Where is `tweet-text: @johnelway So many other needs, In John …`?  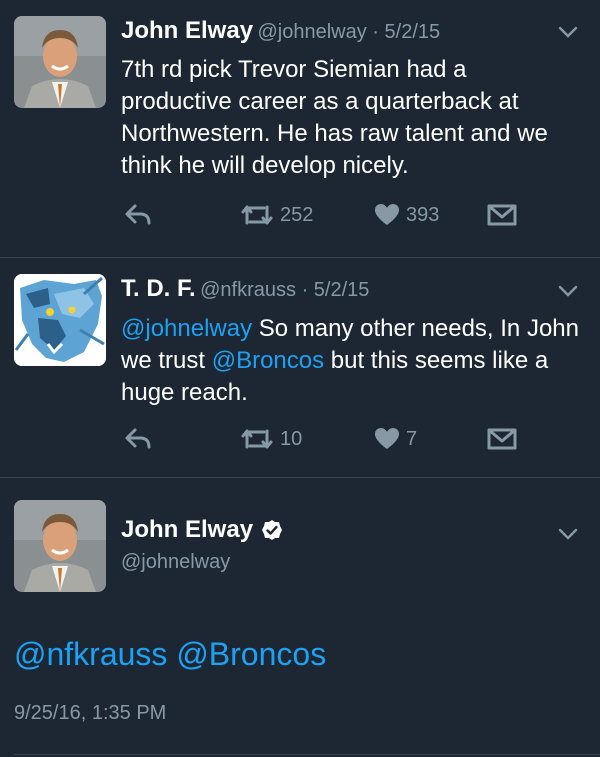
tweet-text: @johnelway So many other needs, In John … is located at coordinates (351, 361).